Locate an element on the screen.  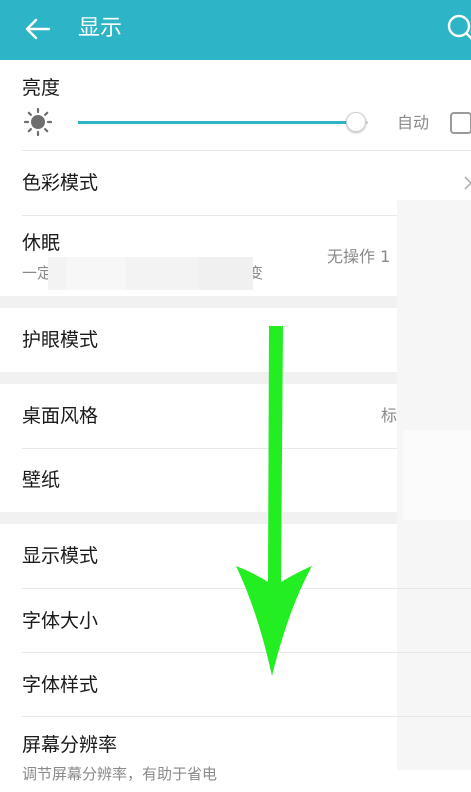
brightness-label: 亮度 is located at coordinates (41, 88).